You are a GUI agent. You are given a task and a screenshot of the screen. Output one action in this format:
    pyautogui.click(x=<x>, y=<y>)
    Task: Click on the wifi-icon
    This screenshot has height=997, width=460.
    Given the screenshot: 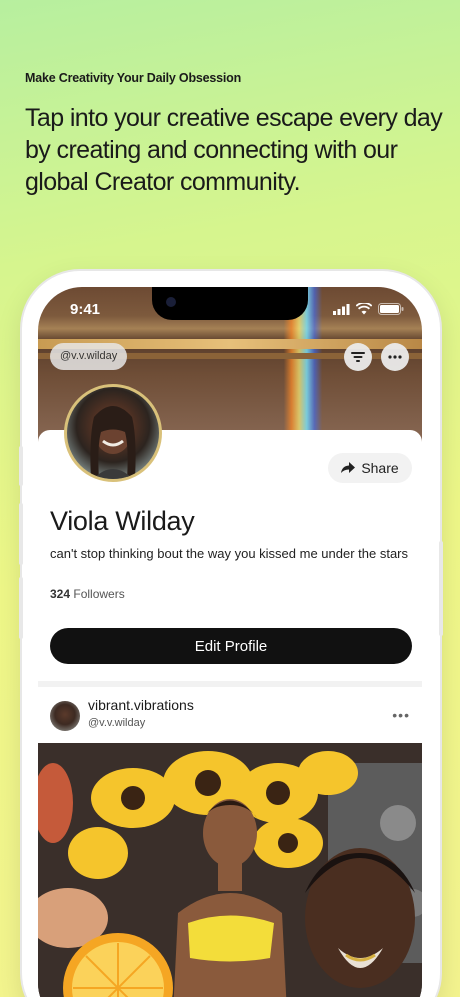 What is the action you would take?
    pyautogui.click(x=364, y=309)
    